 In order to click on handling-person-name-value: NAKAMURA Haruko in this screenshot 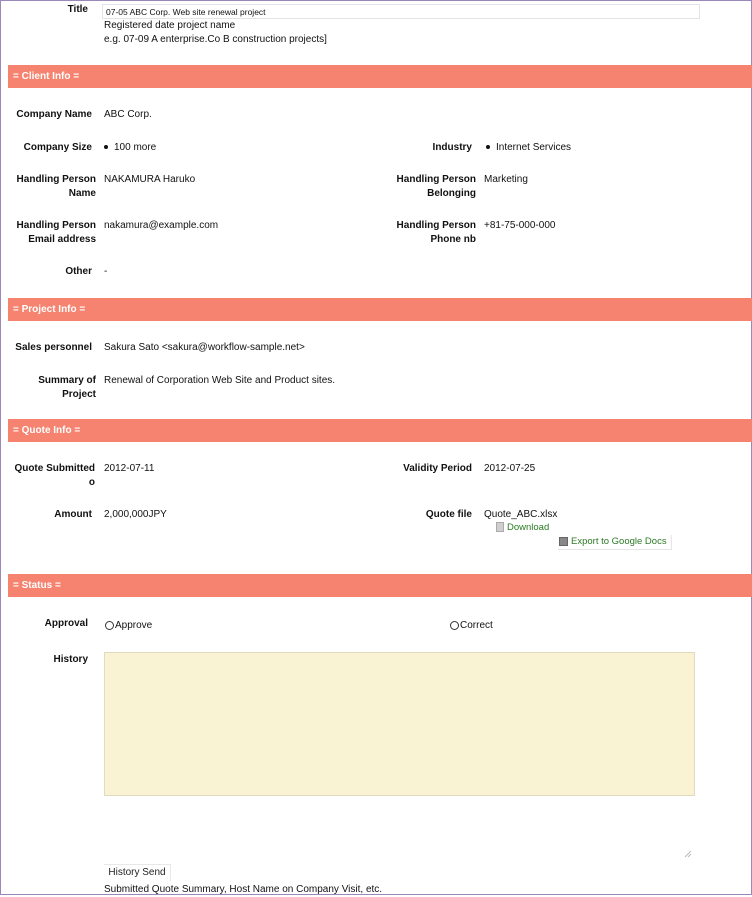, I will do `click(150, 179)`.